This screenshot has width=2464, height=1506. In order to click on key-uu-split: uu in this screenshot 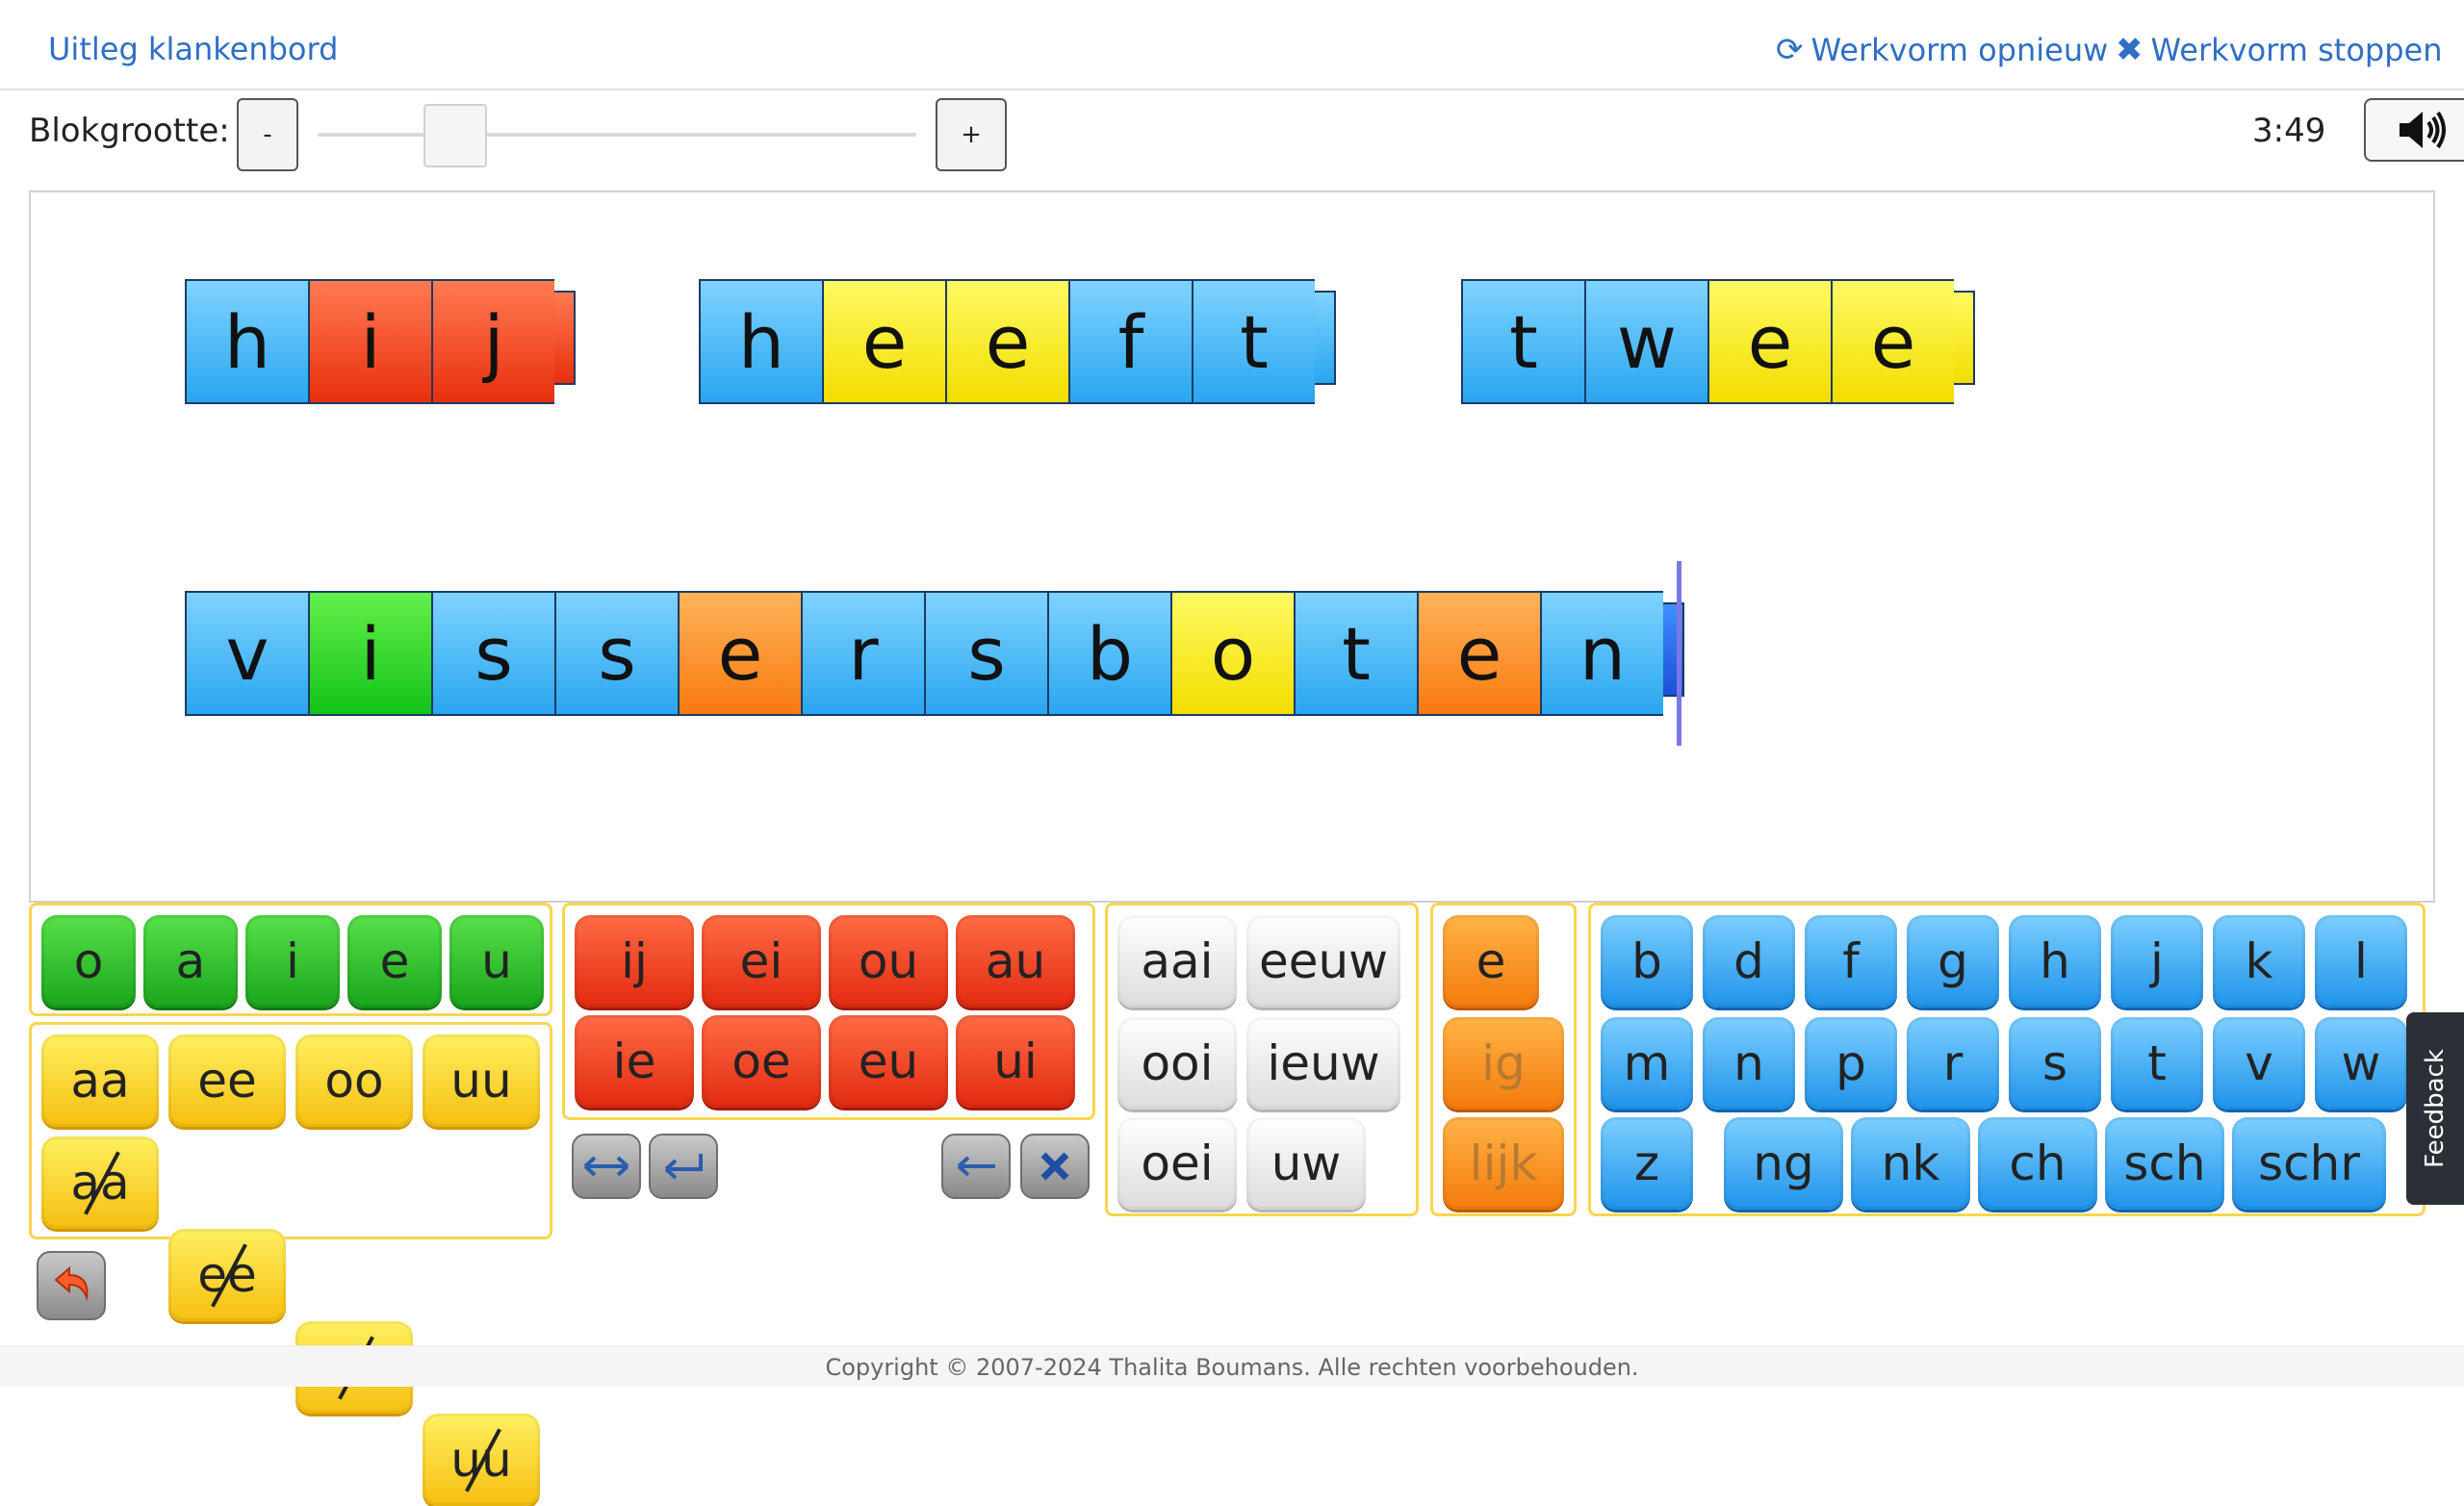, I will do `click(481, 1460)`.